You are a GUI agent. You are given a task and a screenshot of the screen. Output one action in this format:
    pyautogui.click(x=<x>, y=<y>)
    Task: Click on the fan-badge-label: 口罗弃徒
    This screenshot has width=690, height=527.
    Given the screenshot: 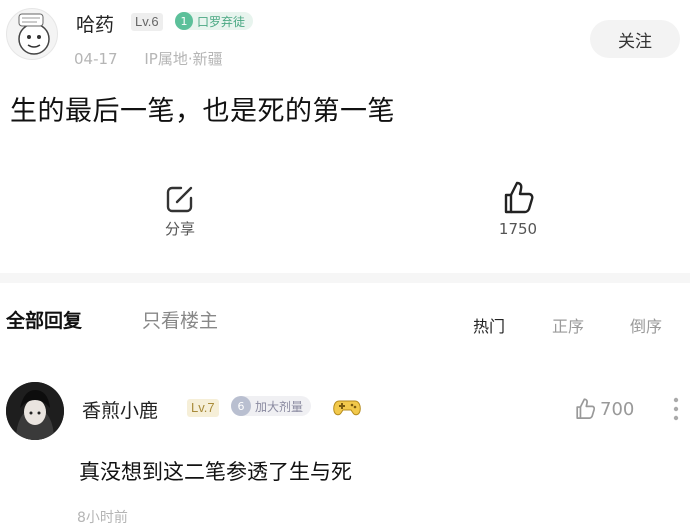 What is the action you would take?
    pyautogui.click(x=221, y=21)
    